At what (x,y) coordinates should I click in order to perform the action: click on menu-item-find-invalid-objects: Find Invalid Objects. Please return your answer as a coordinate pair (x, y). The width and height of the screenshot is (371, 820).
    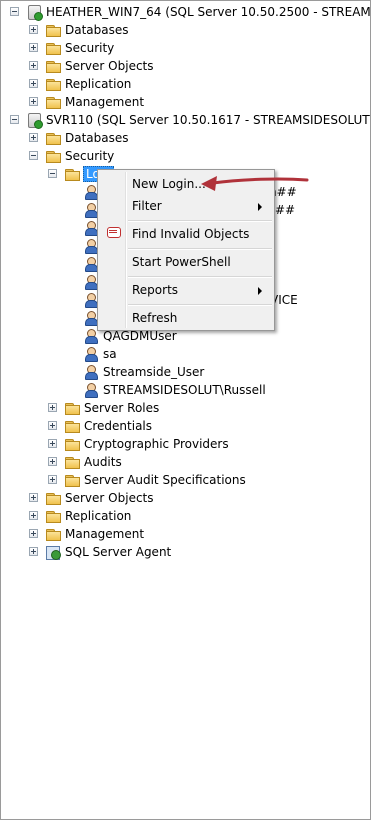
    Looking at the image, I should click on (186, 234).